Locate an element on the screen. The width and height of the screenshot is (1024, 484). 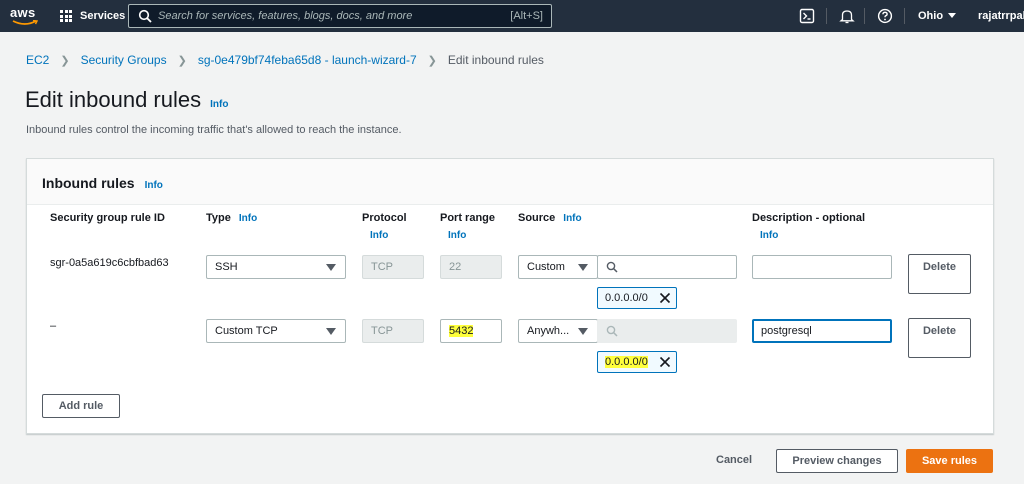
breadcrumb-security-groups: Security Groups is located at coordinates (124, 60).